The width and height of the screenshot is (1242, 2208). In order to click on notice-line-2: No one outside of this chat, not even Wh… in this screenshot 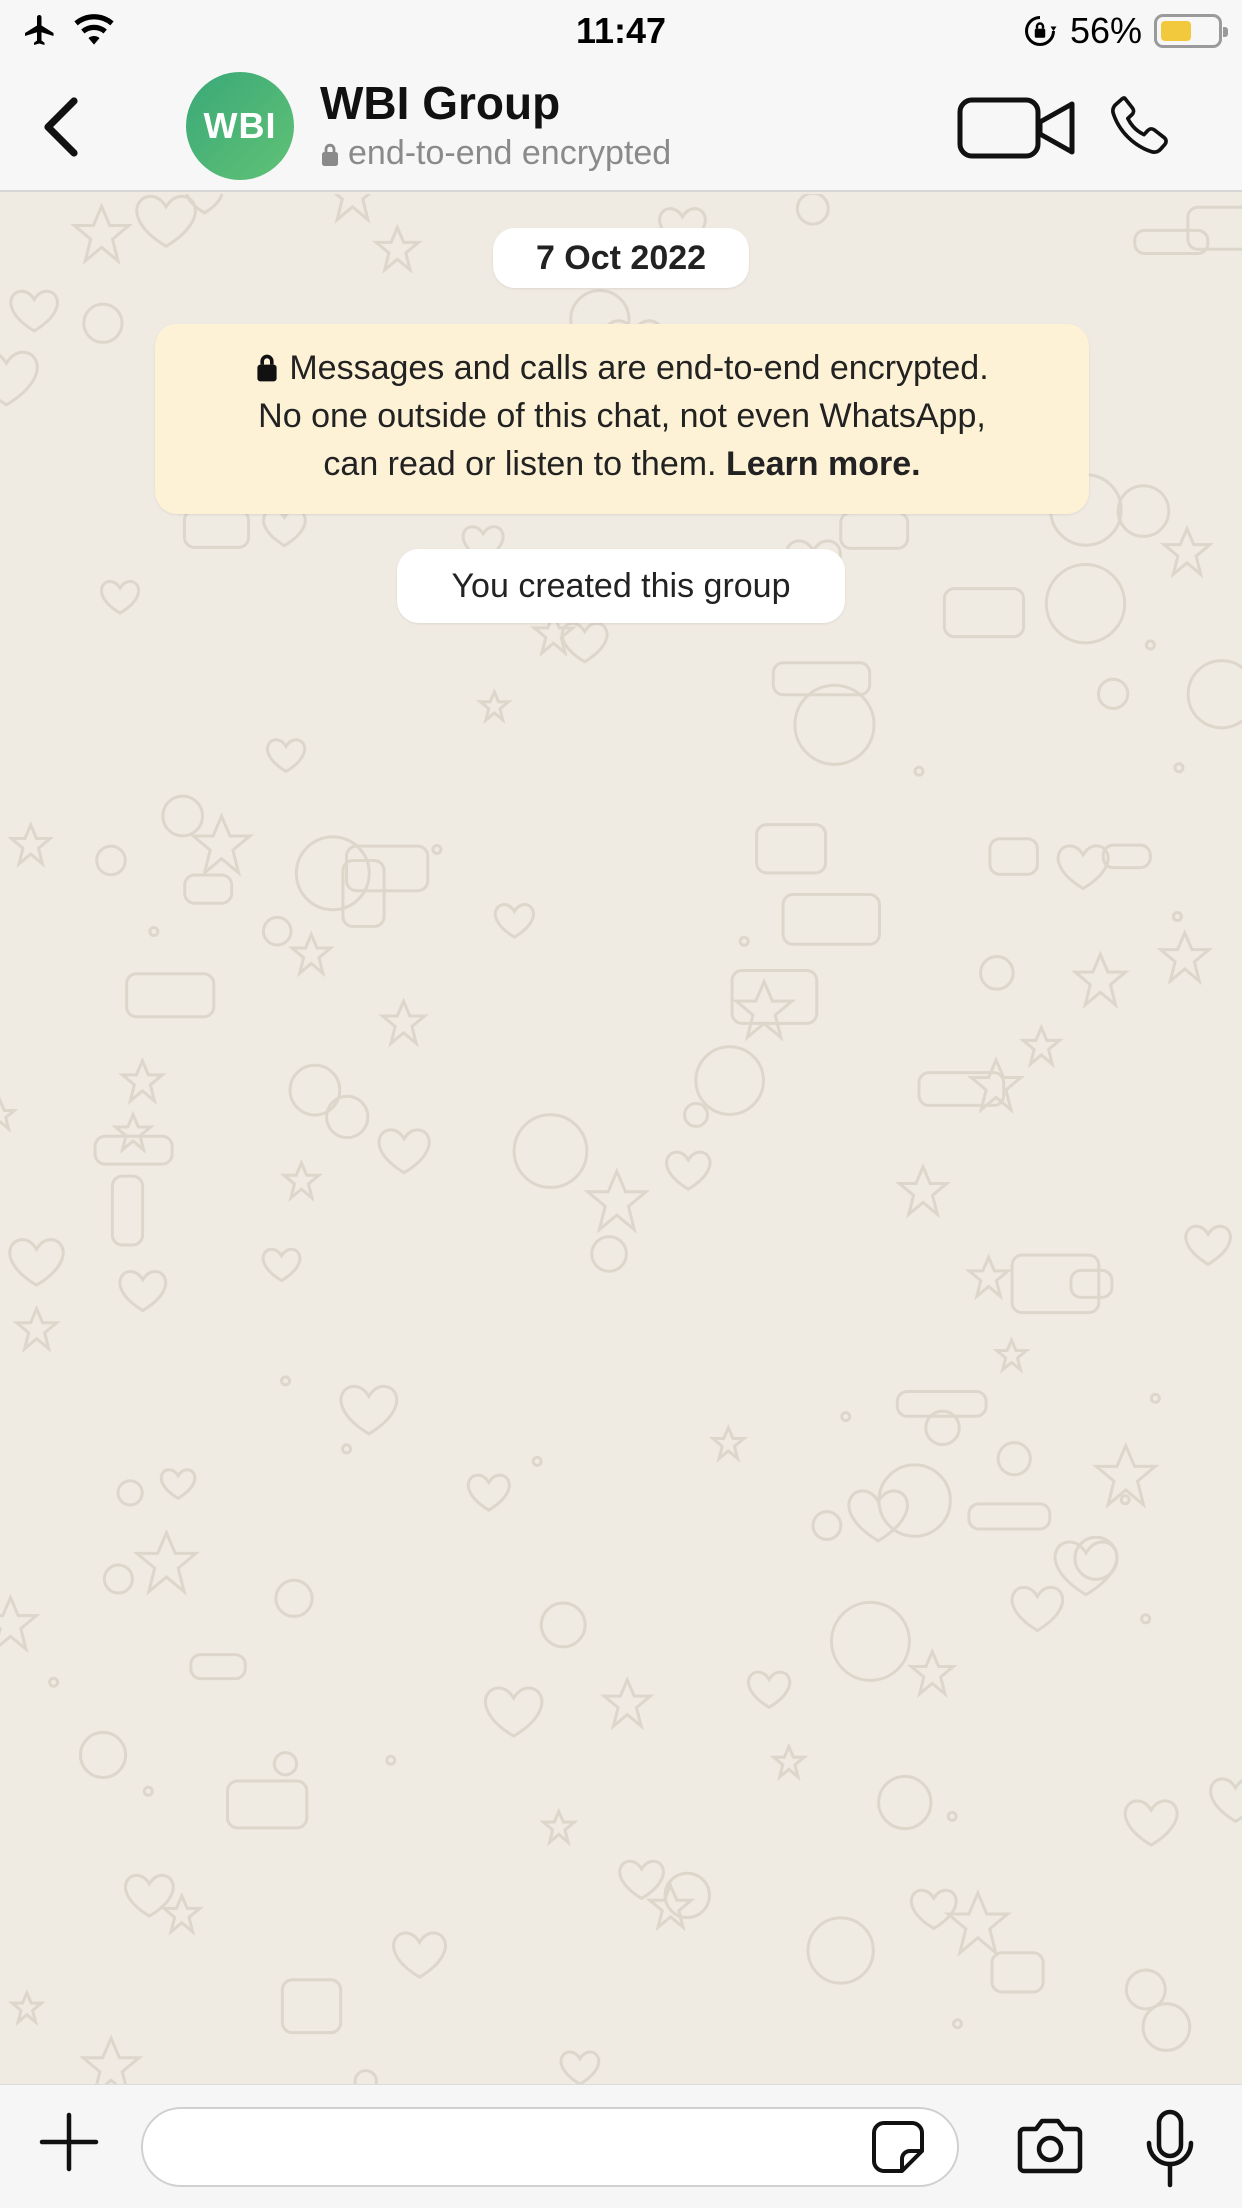, I will do `click(622, 416)`.